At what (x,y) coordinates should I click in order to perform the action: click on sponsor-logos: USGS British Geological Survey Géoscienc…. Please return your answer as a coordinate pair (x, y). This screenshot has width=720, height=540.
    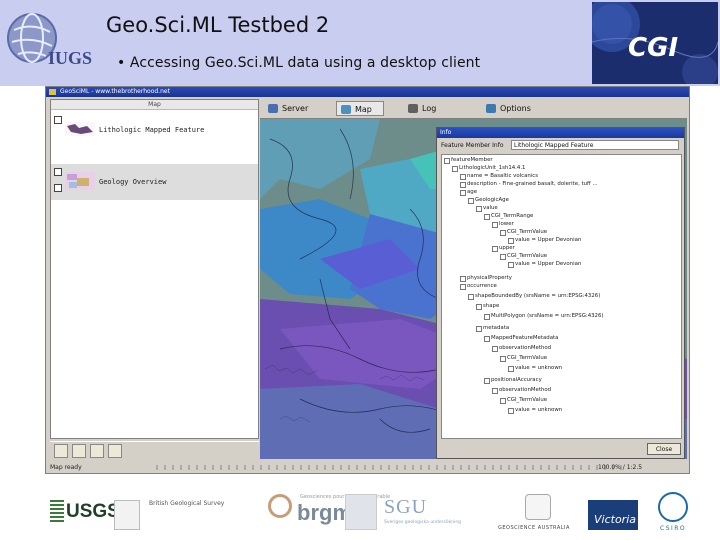
    Looking at the image, I should click on (360, 509).